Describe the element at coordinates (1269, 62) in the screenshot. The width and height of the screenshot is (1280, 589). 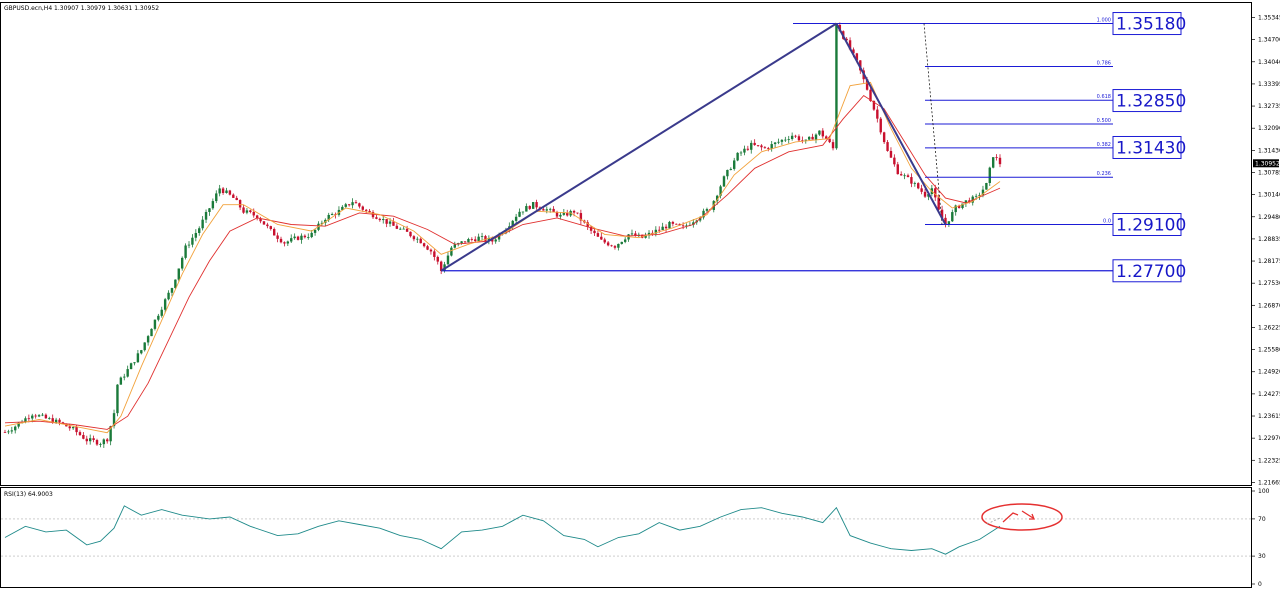
I see `price-tick-label: 1.34040` at that location.